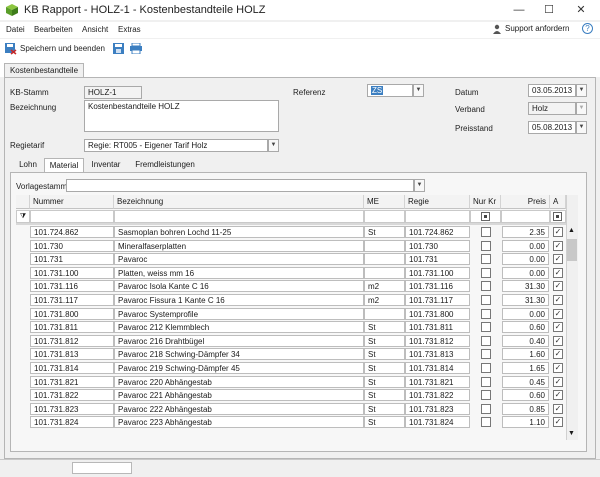 This screenshot has height=477, width=600. I want to click on menu-datei: Datei, so click(15, 29).